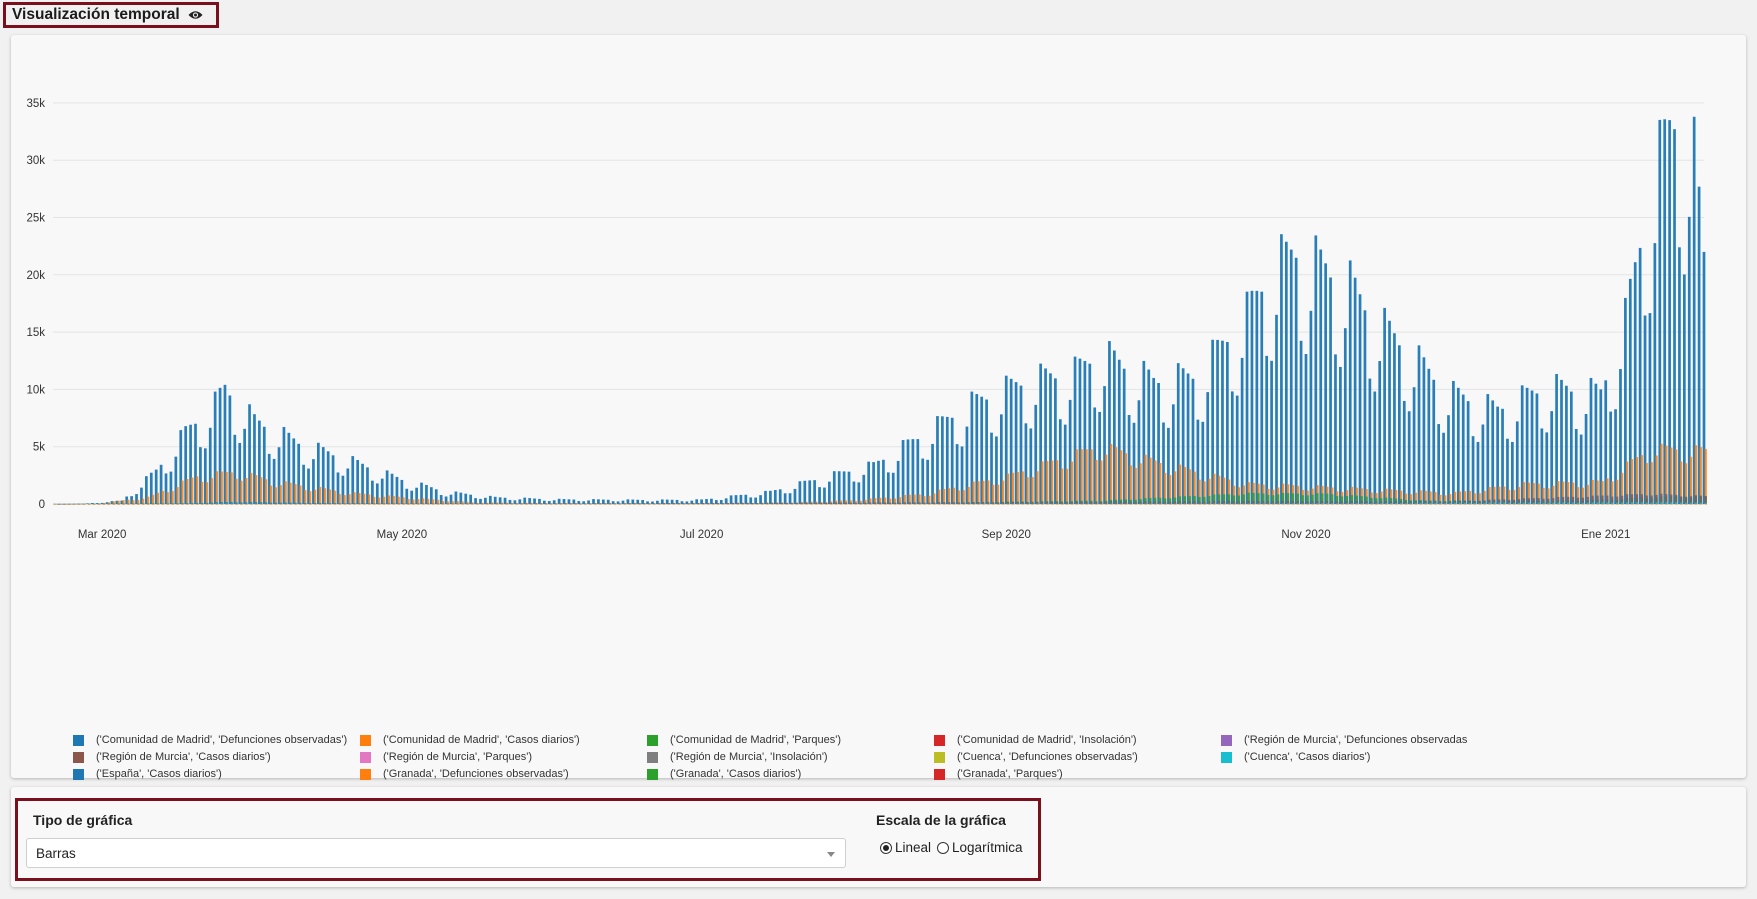  I want to click on legend-swatch, so click(365, 740).